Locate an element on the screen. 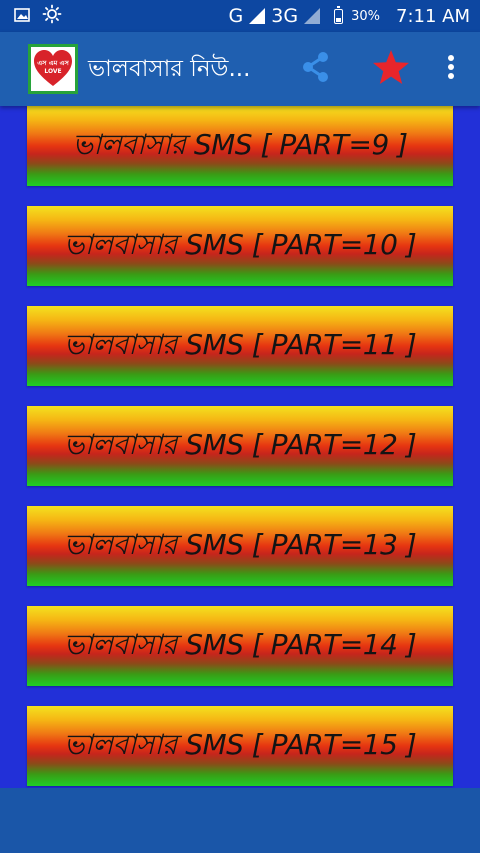 Image resolution: width=480 pixels, height=853 pixels. list-item-part-13: ভালবাসার SMS [ PART=13 ] is located at coordinates (240, 546).